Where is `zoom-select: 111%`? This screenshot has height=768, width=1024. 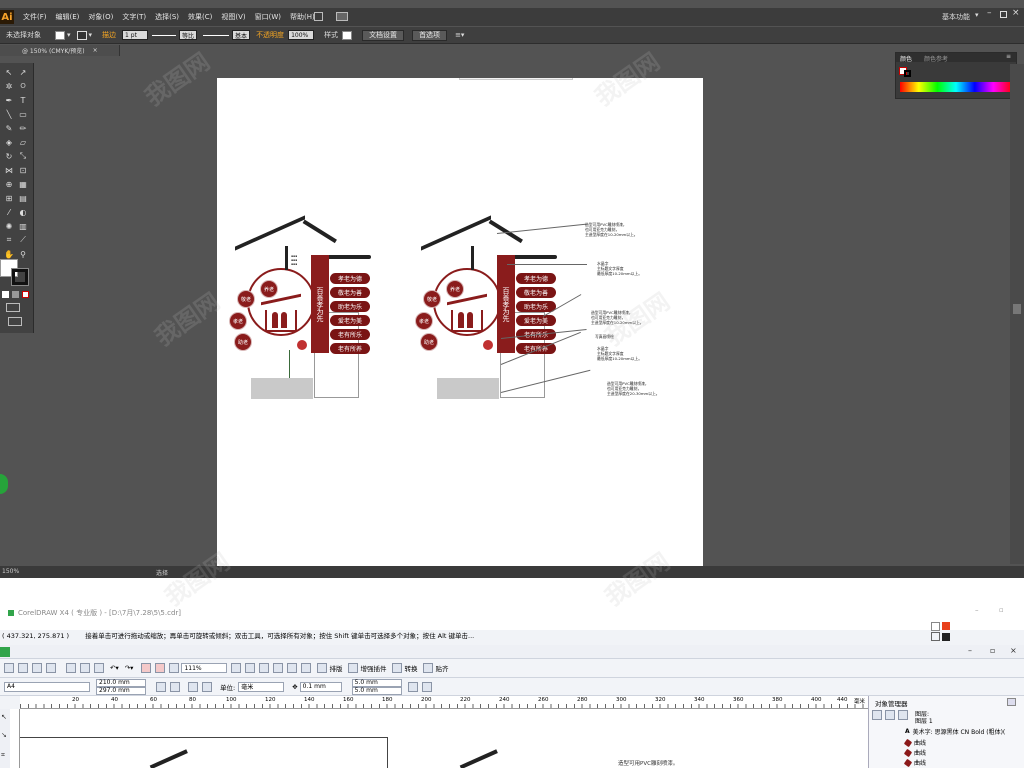
zoom-select: 111% is located at coordinates (204, 668).